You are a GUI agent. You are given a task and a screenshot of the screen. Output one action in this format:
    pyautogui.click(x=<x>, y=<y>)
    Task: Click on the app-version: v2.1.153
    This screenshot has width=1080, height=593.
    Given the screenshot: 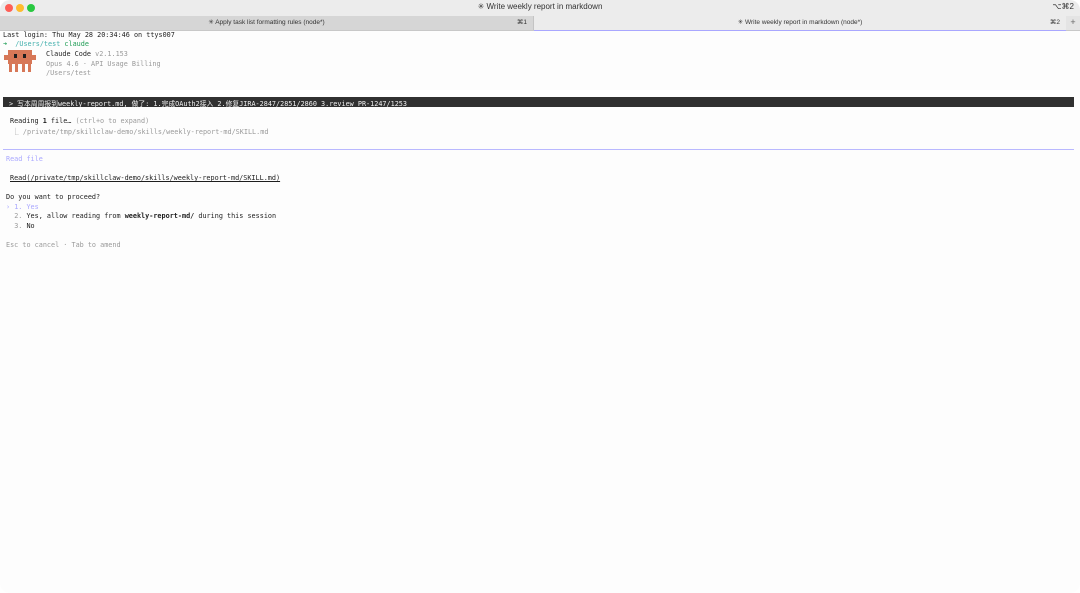 What is the action you would take?
    pyautogui.click(x=111, y=54)
    